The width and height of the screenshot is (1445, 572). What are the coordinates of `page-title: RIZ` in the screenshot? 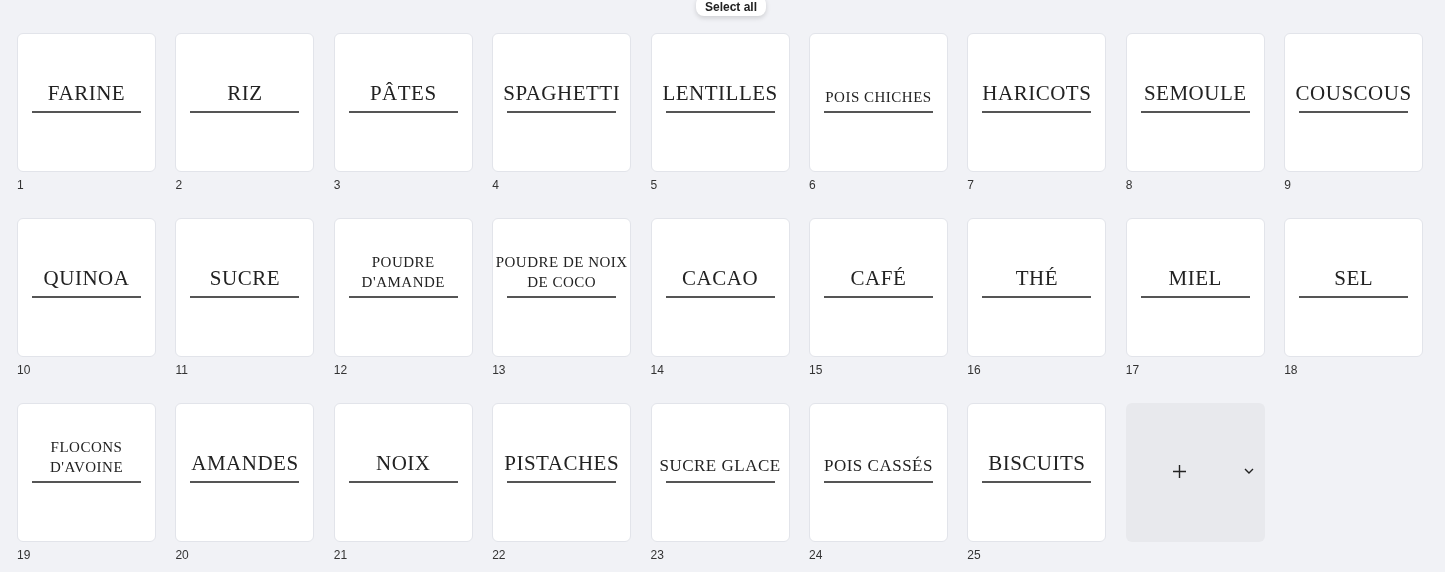 It's located at (245, 93).